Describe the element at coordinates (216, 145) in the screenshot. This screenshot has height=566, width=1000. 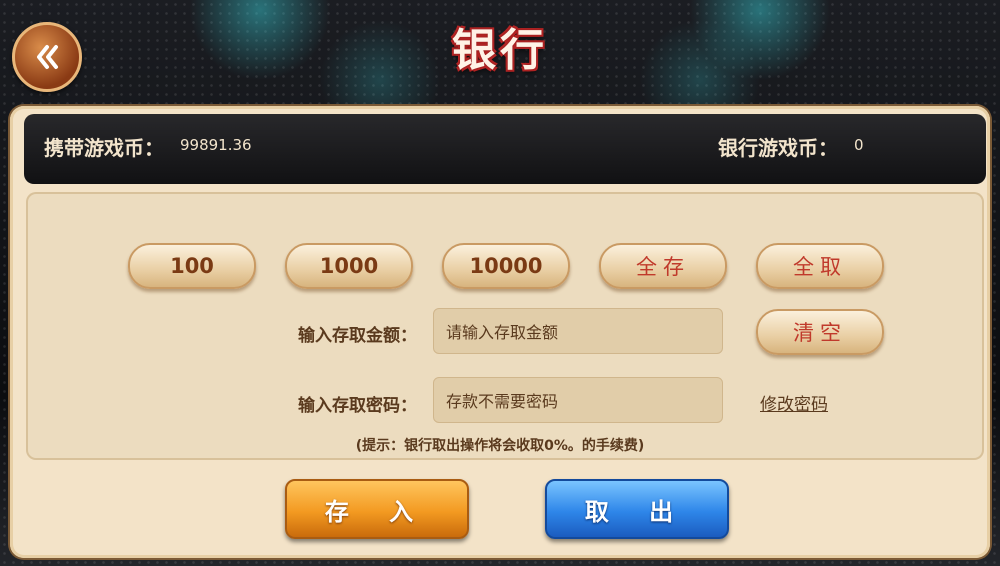
I see `carry-coins-value: 99891.36` at that location.